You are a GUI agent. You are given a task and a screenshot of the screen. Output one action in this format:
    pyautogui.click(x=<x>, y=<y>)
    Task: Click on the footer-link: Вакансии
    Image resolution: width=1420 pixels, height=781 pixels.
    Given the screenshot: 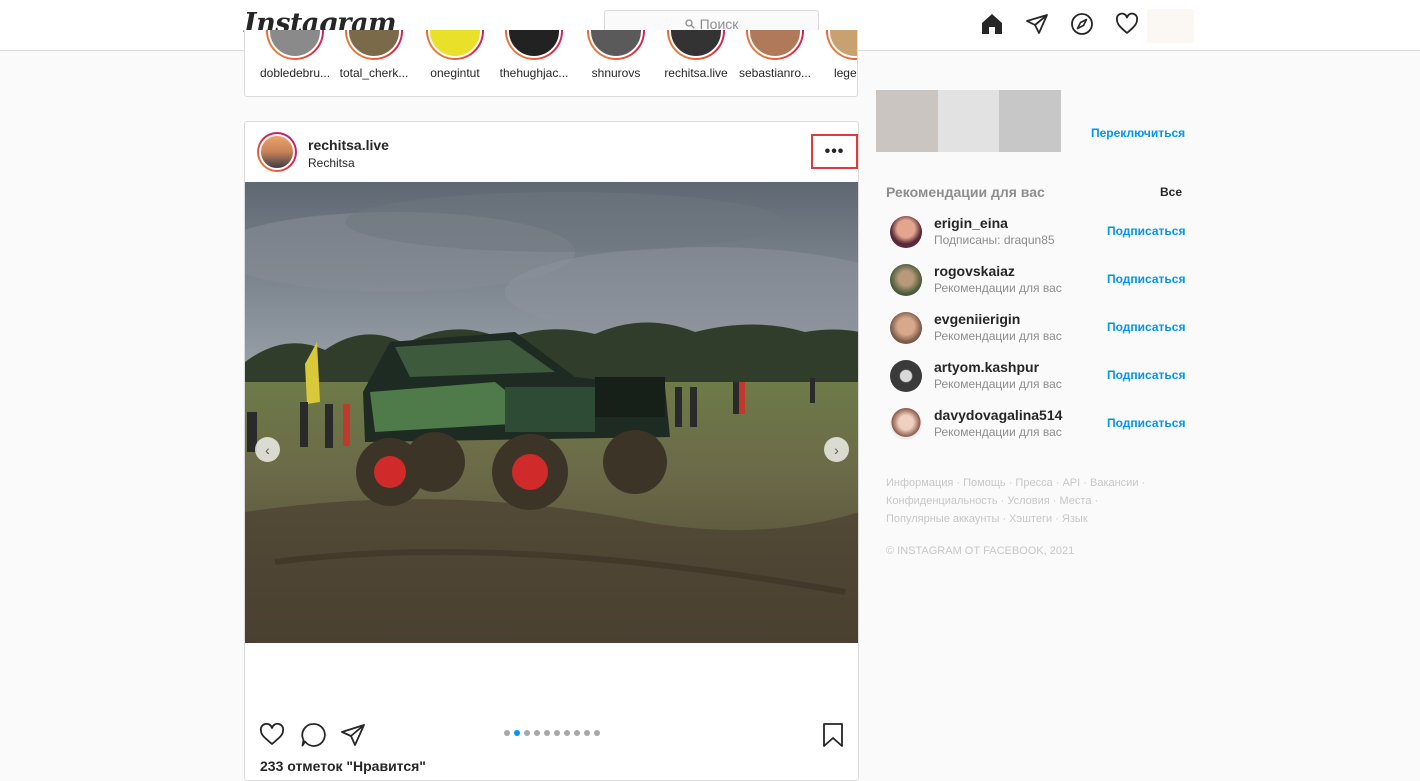 What is the action you would take?
    pyautogui.click(x=1114, y=483)
    